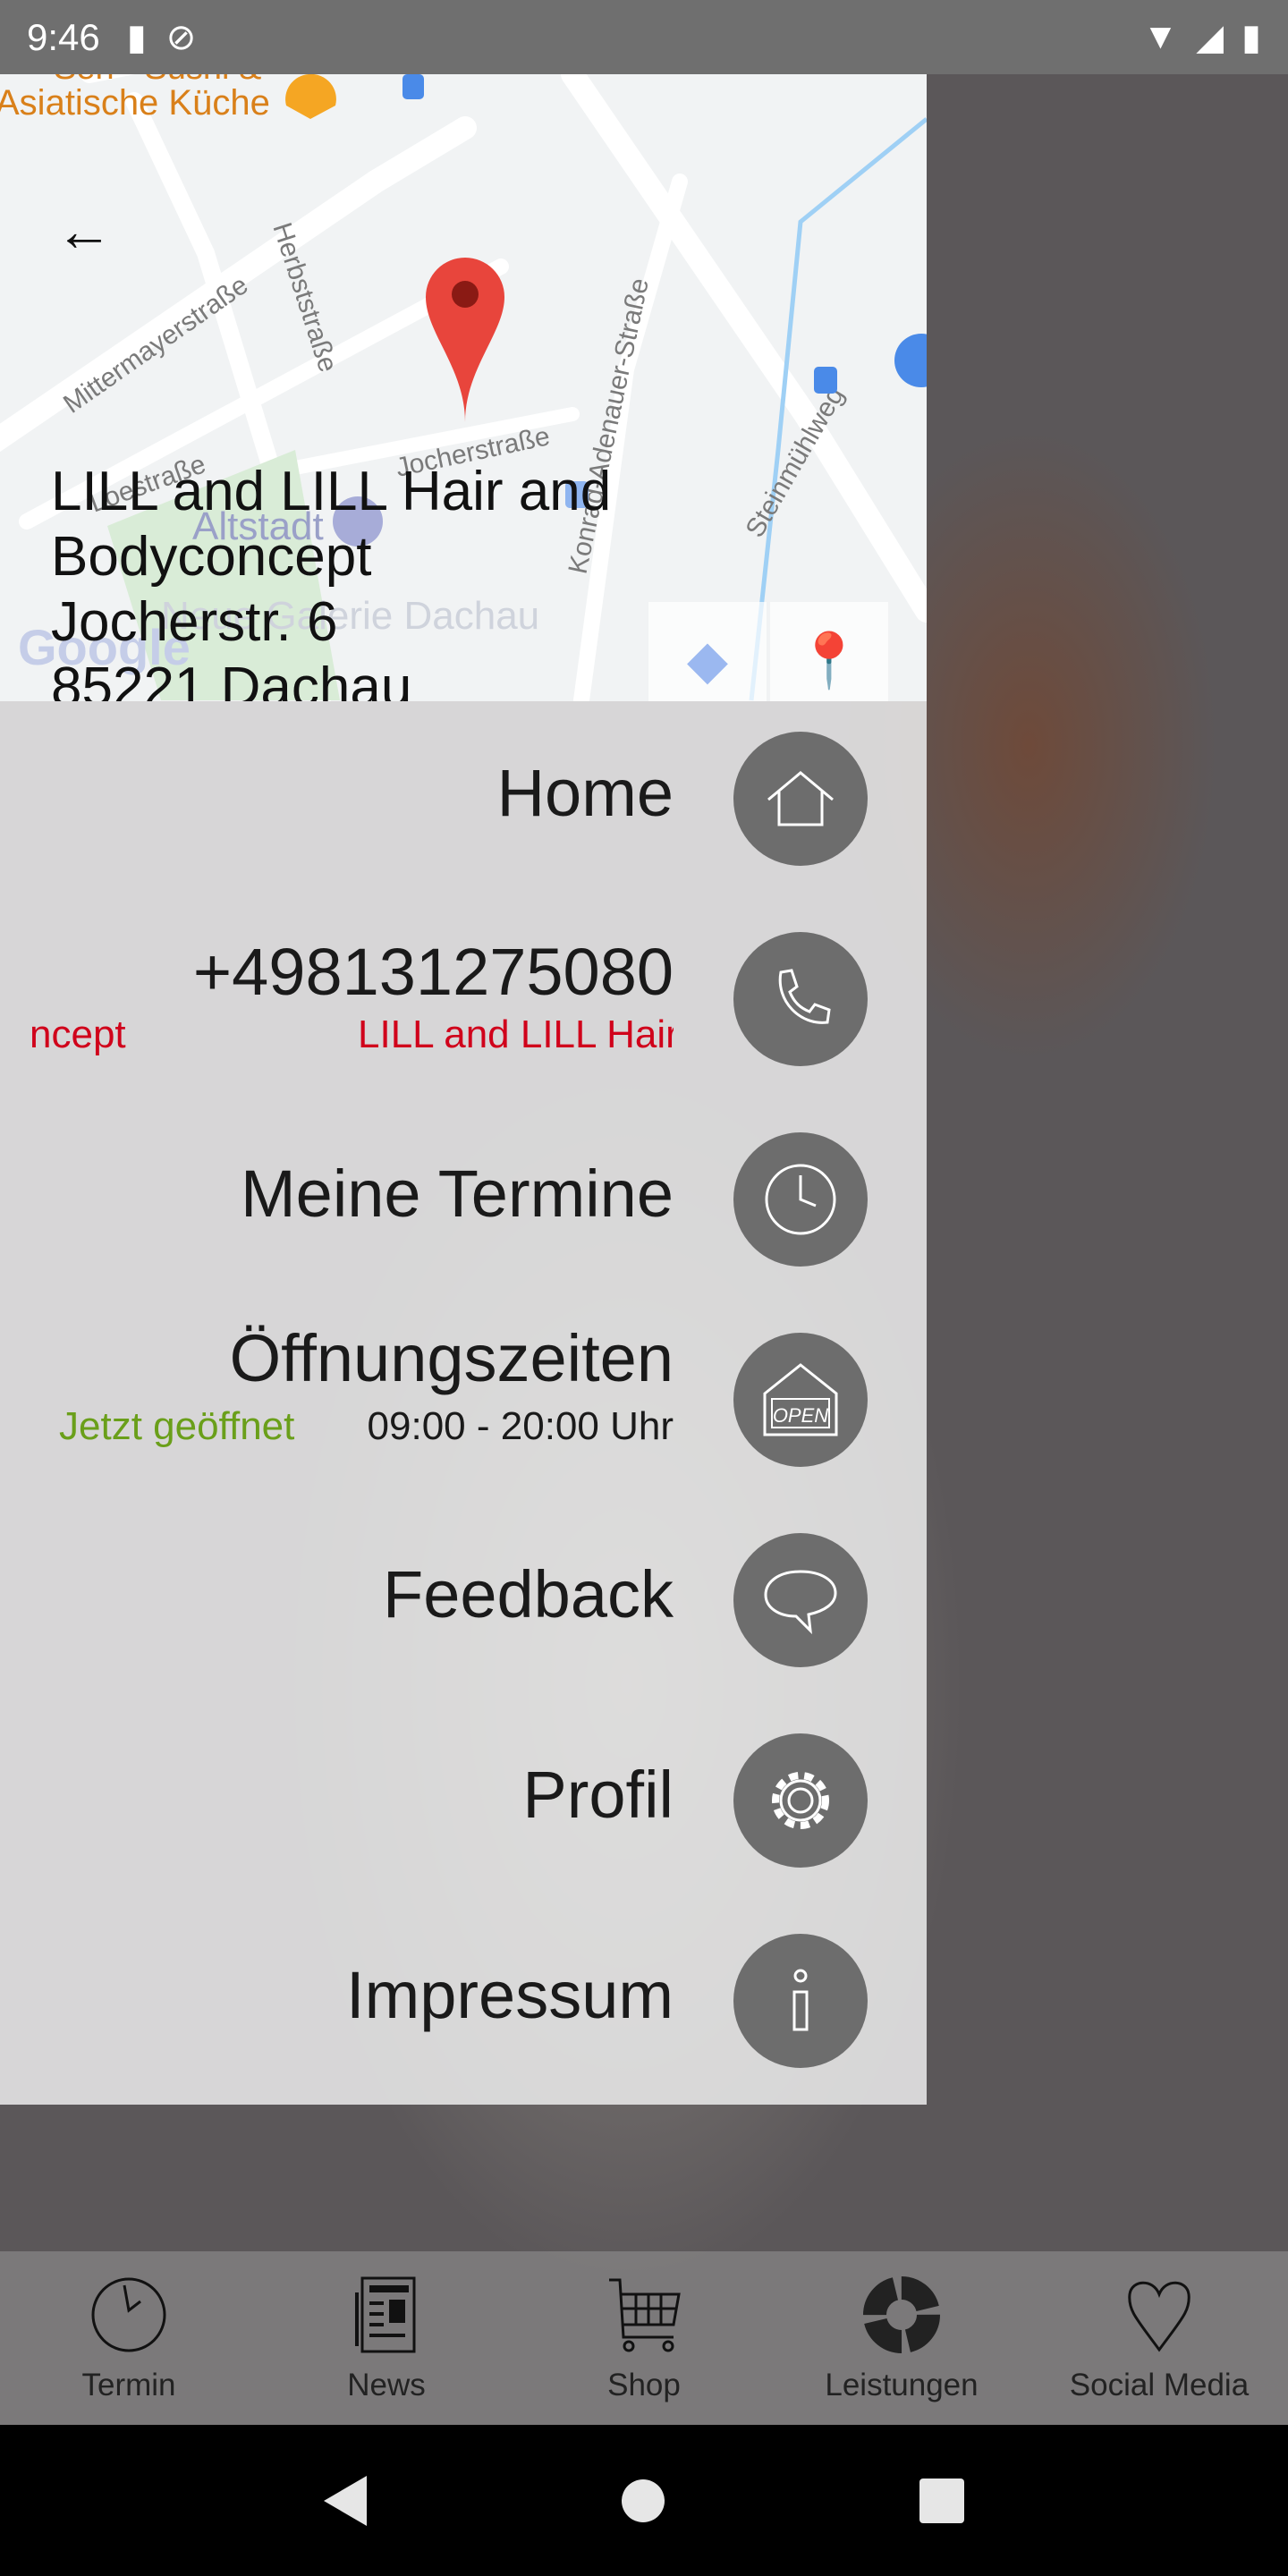 This screenshot has width=1288, height=2576. I want to click on wifi-icon: ▼, so click(1160, 36).